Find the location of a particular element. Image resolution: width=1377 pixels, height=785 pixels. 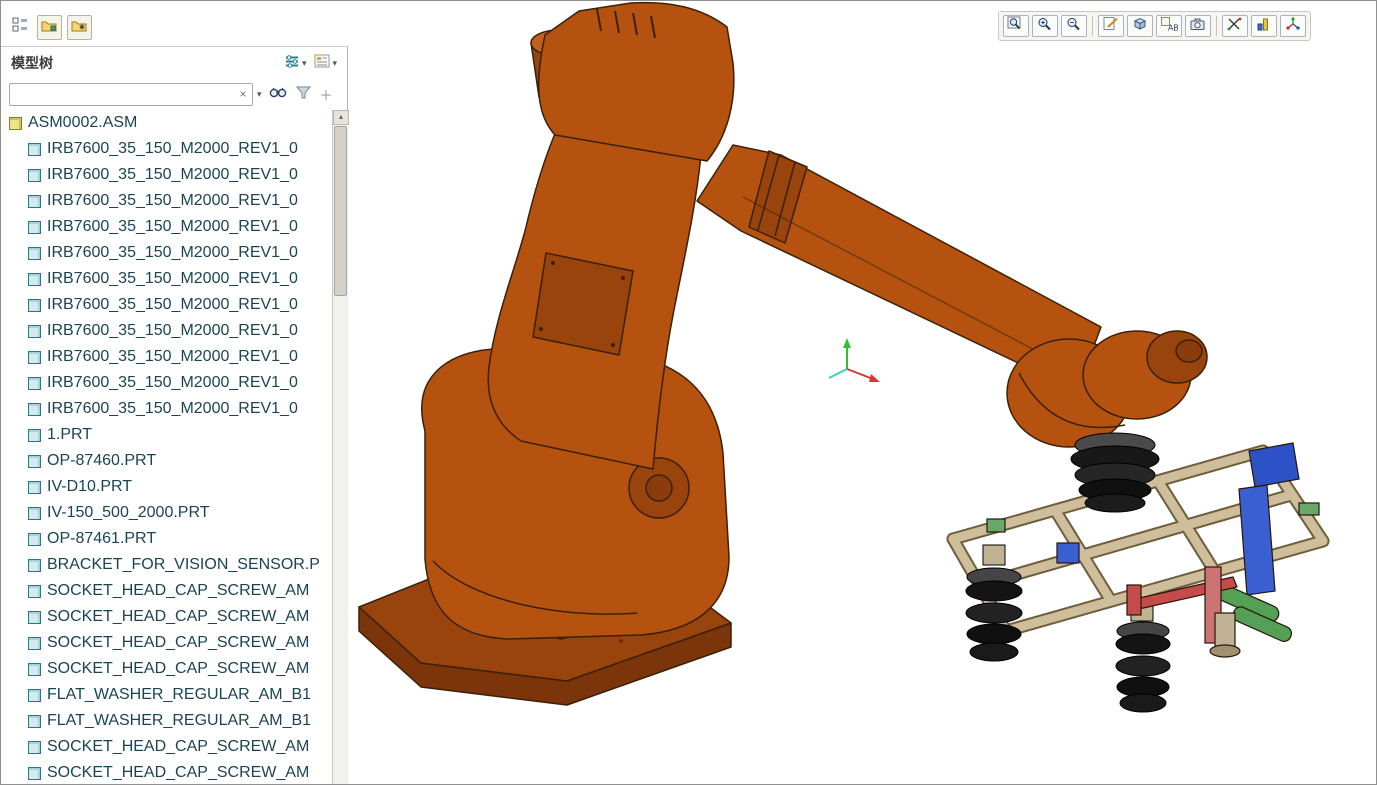

zoom-in-button is located at coordinates (1045, 26).